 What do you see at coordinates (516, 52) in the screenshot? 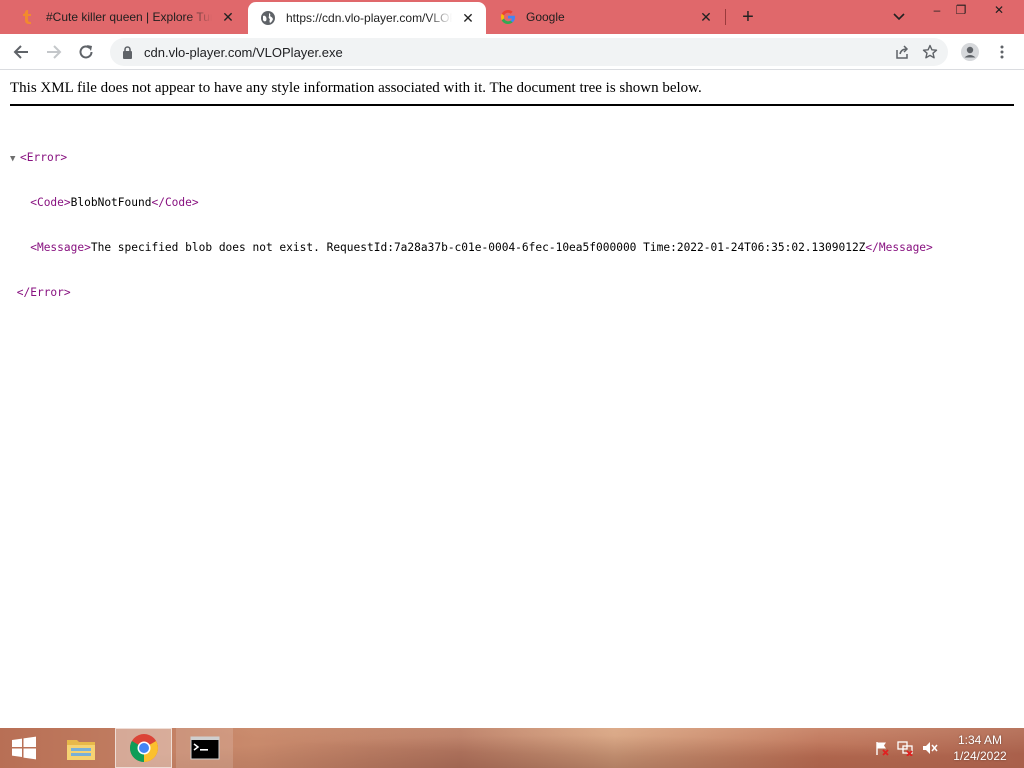
I see `url-text: cdn.vlo-player.com/VLOPlayer.exe` at bounding box center [516, 52].